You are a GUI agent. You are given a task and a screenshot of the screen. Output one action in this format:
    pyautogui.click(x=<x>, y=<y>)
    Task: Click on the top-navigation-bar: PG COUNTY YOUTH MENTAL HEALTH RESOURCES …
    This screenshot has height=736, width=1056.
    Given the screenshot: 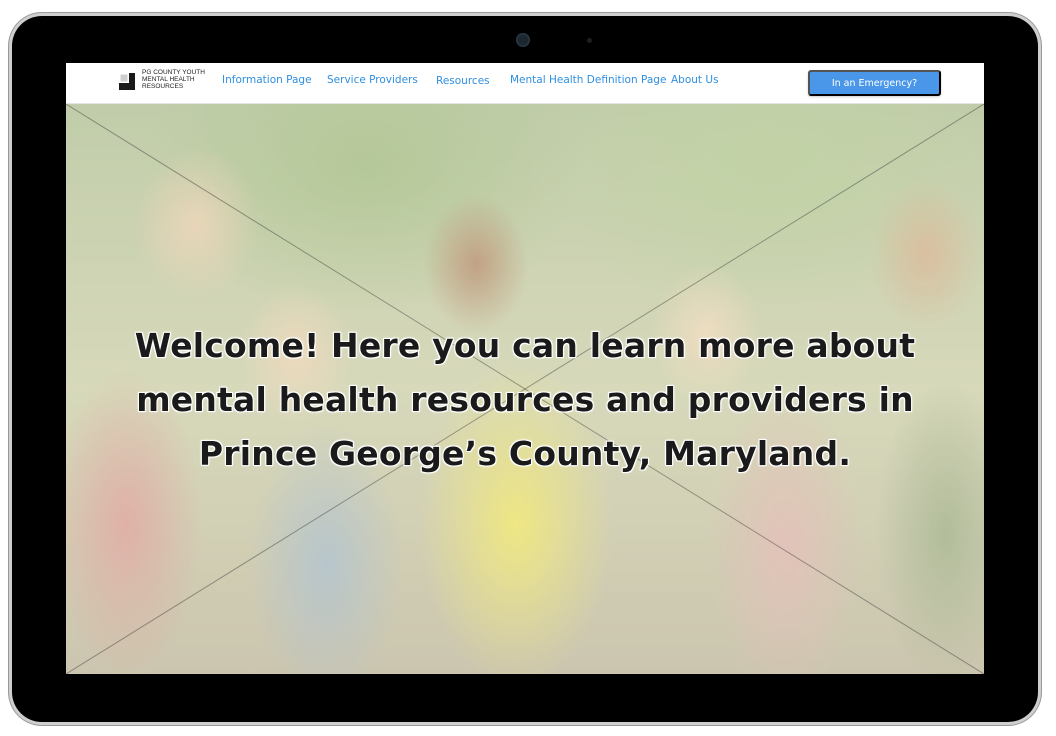 What is the action you would take?
    pyautogui.click(x=525, y=83)
    